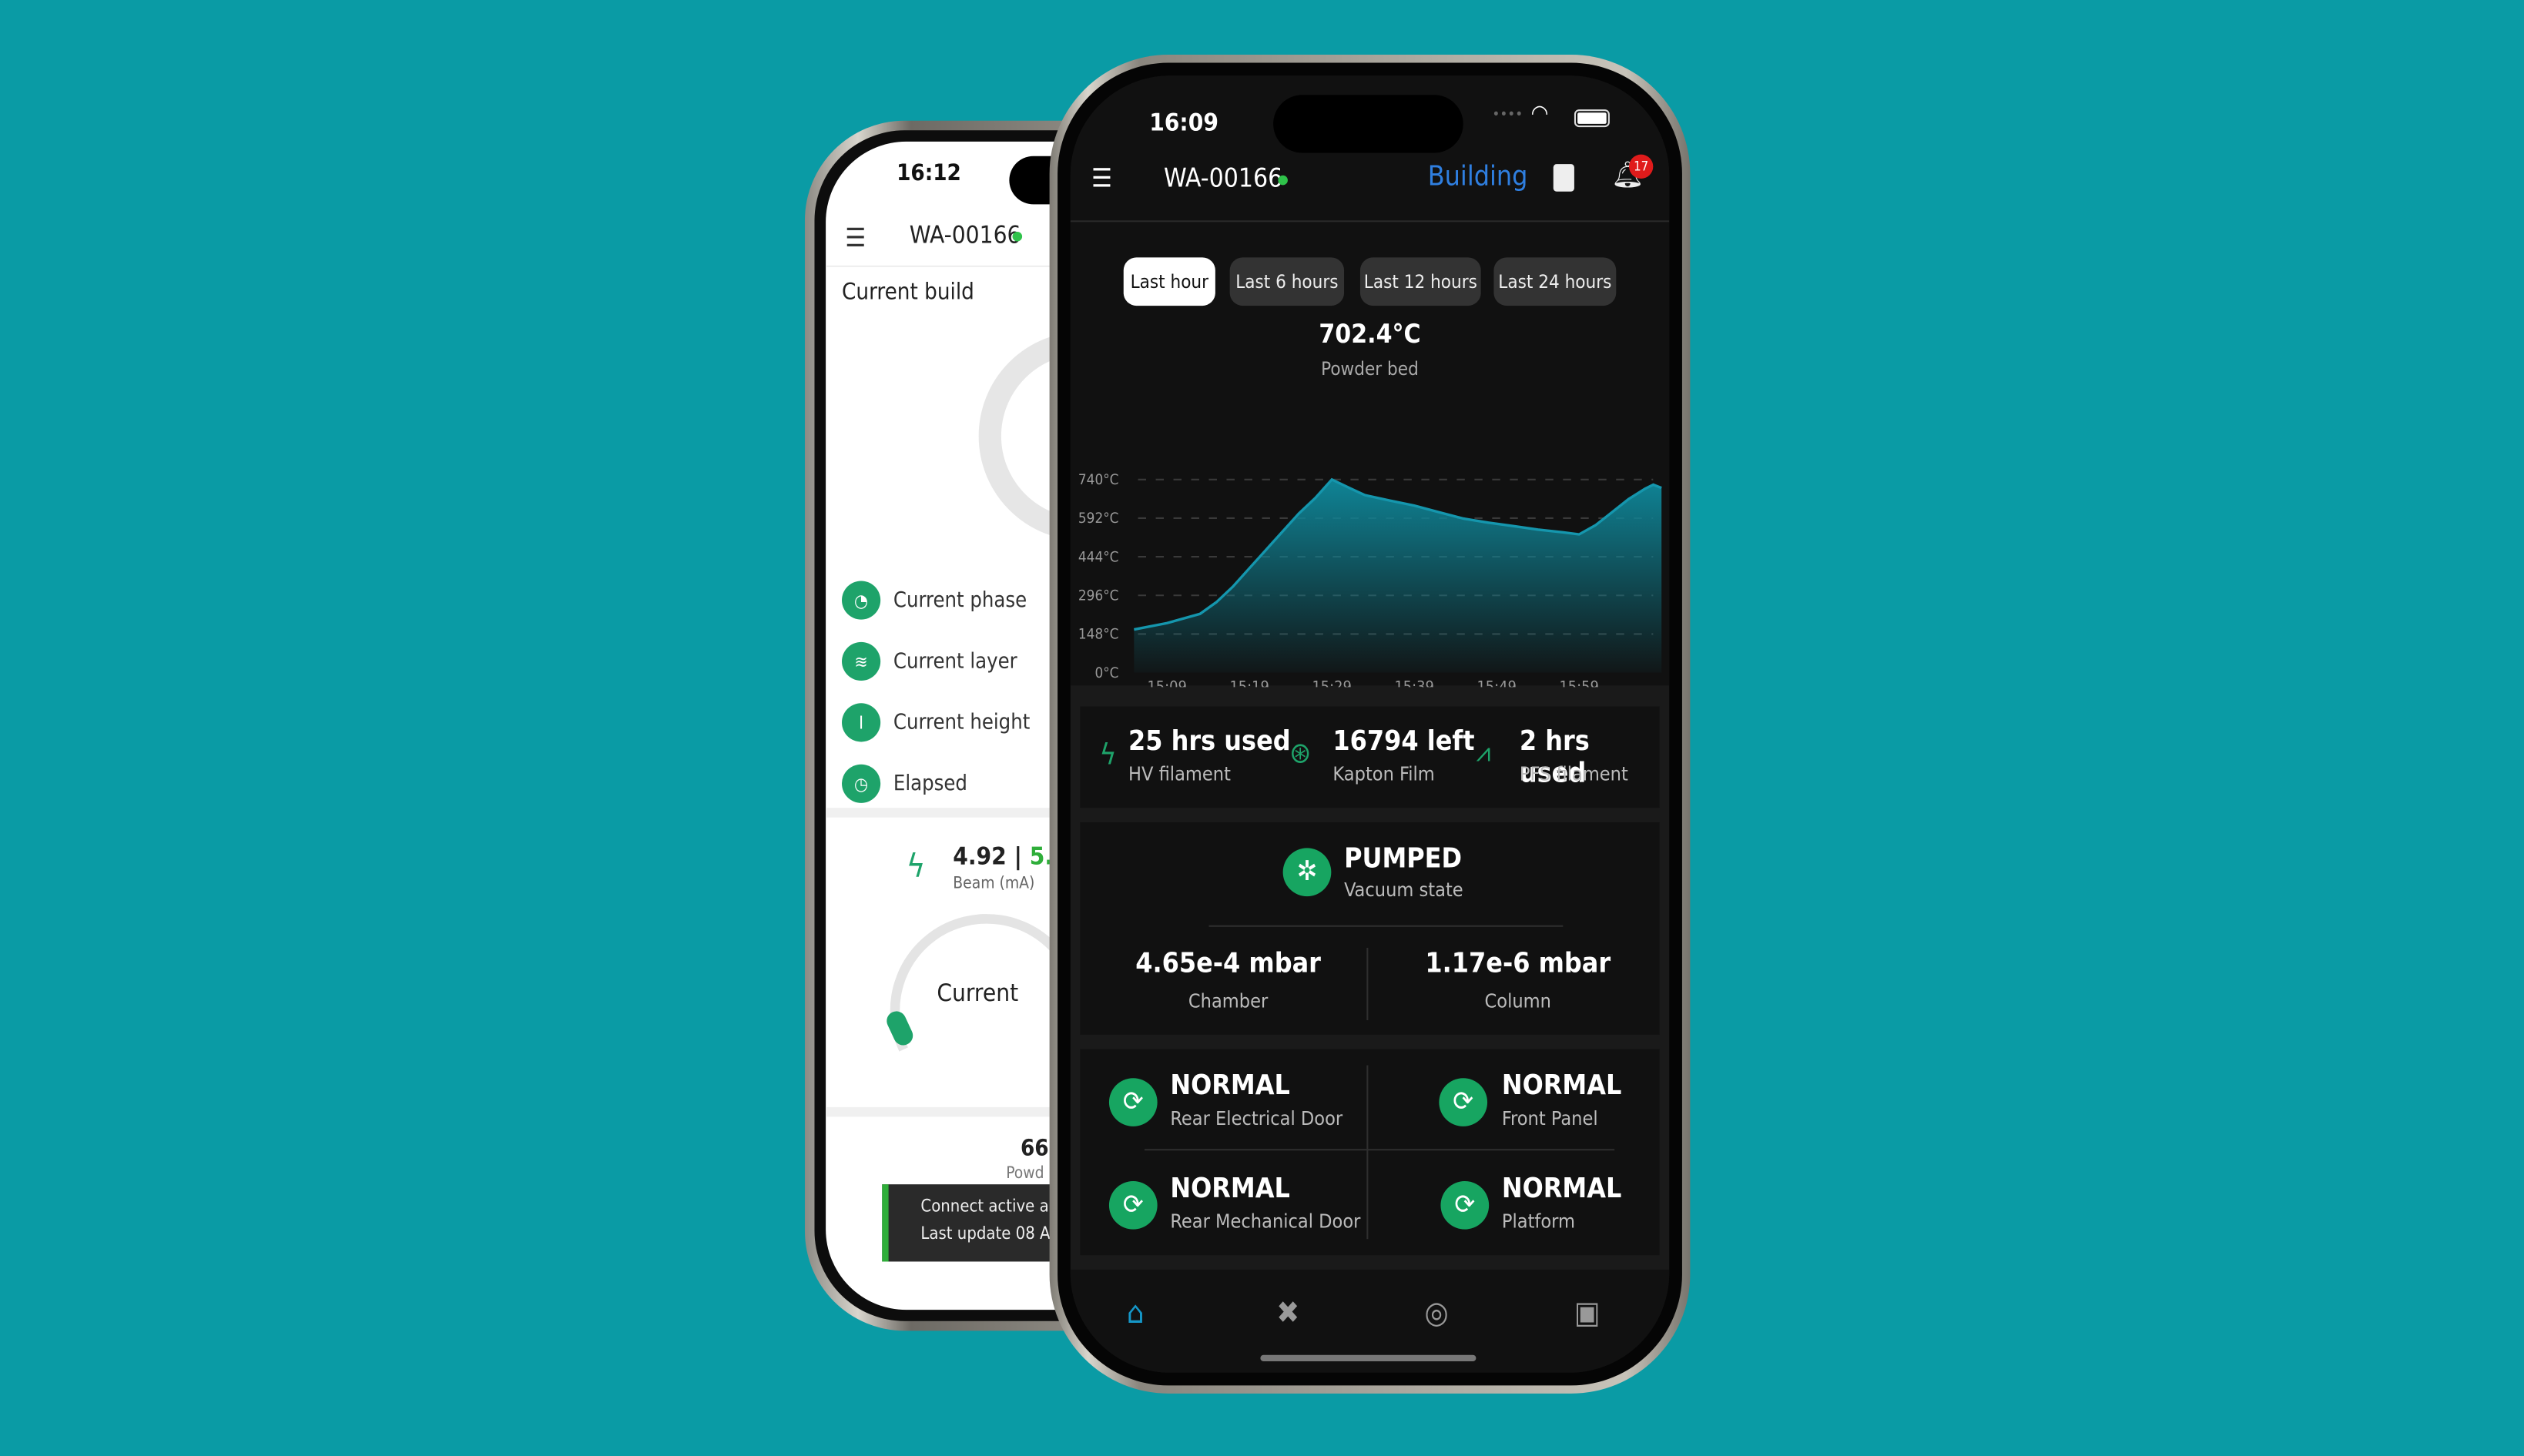 The width and height of the screenshot is (2524, 1456). What do you see at coordinates (1398, 576) in the screenshot?
I see `temperature-area` at bounding box center [1398, 576].